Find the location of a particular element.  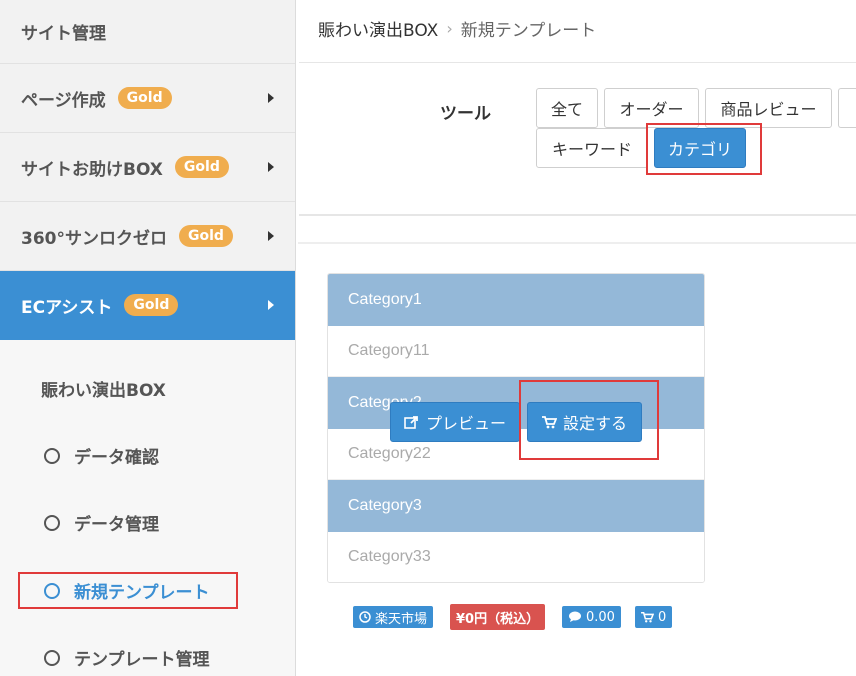

sidebar-item-label: サイトお助けBOX is located at coordinates (92, 169).